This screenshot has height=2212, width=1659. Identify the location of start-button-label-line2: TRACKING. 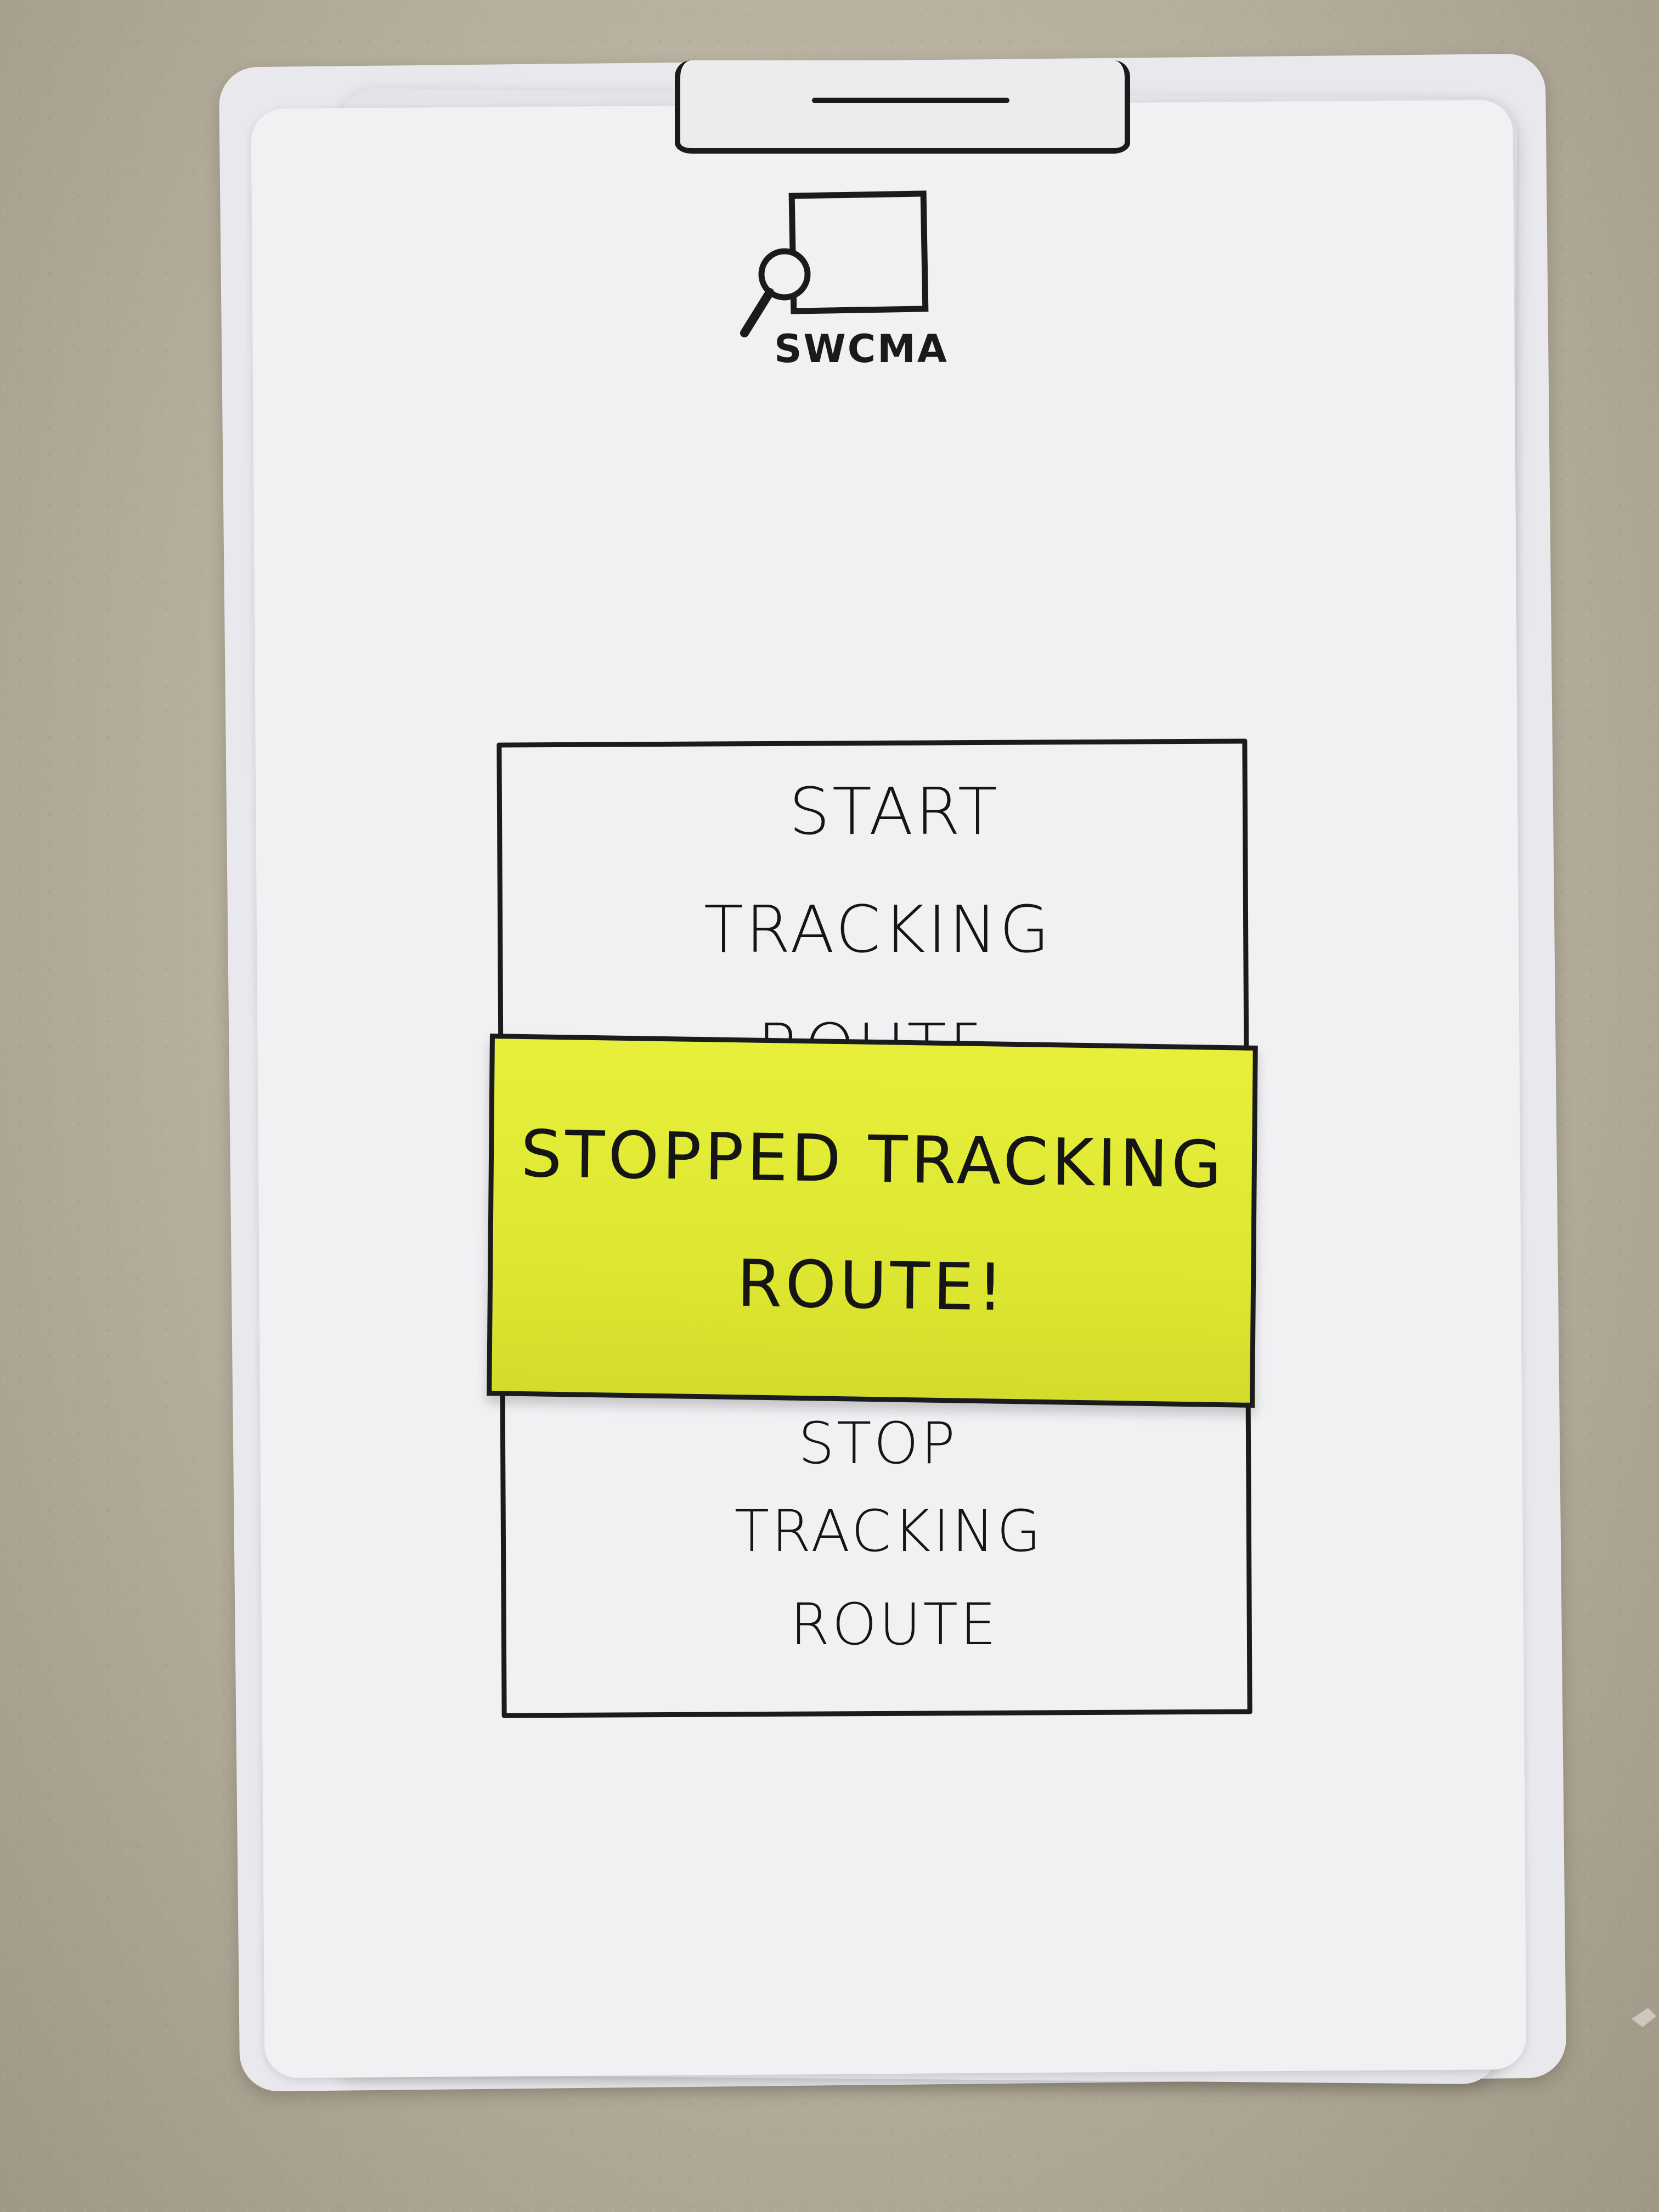
(878, 929).